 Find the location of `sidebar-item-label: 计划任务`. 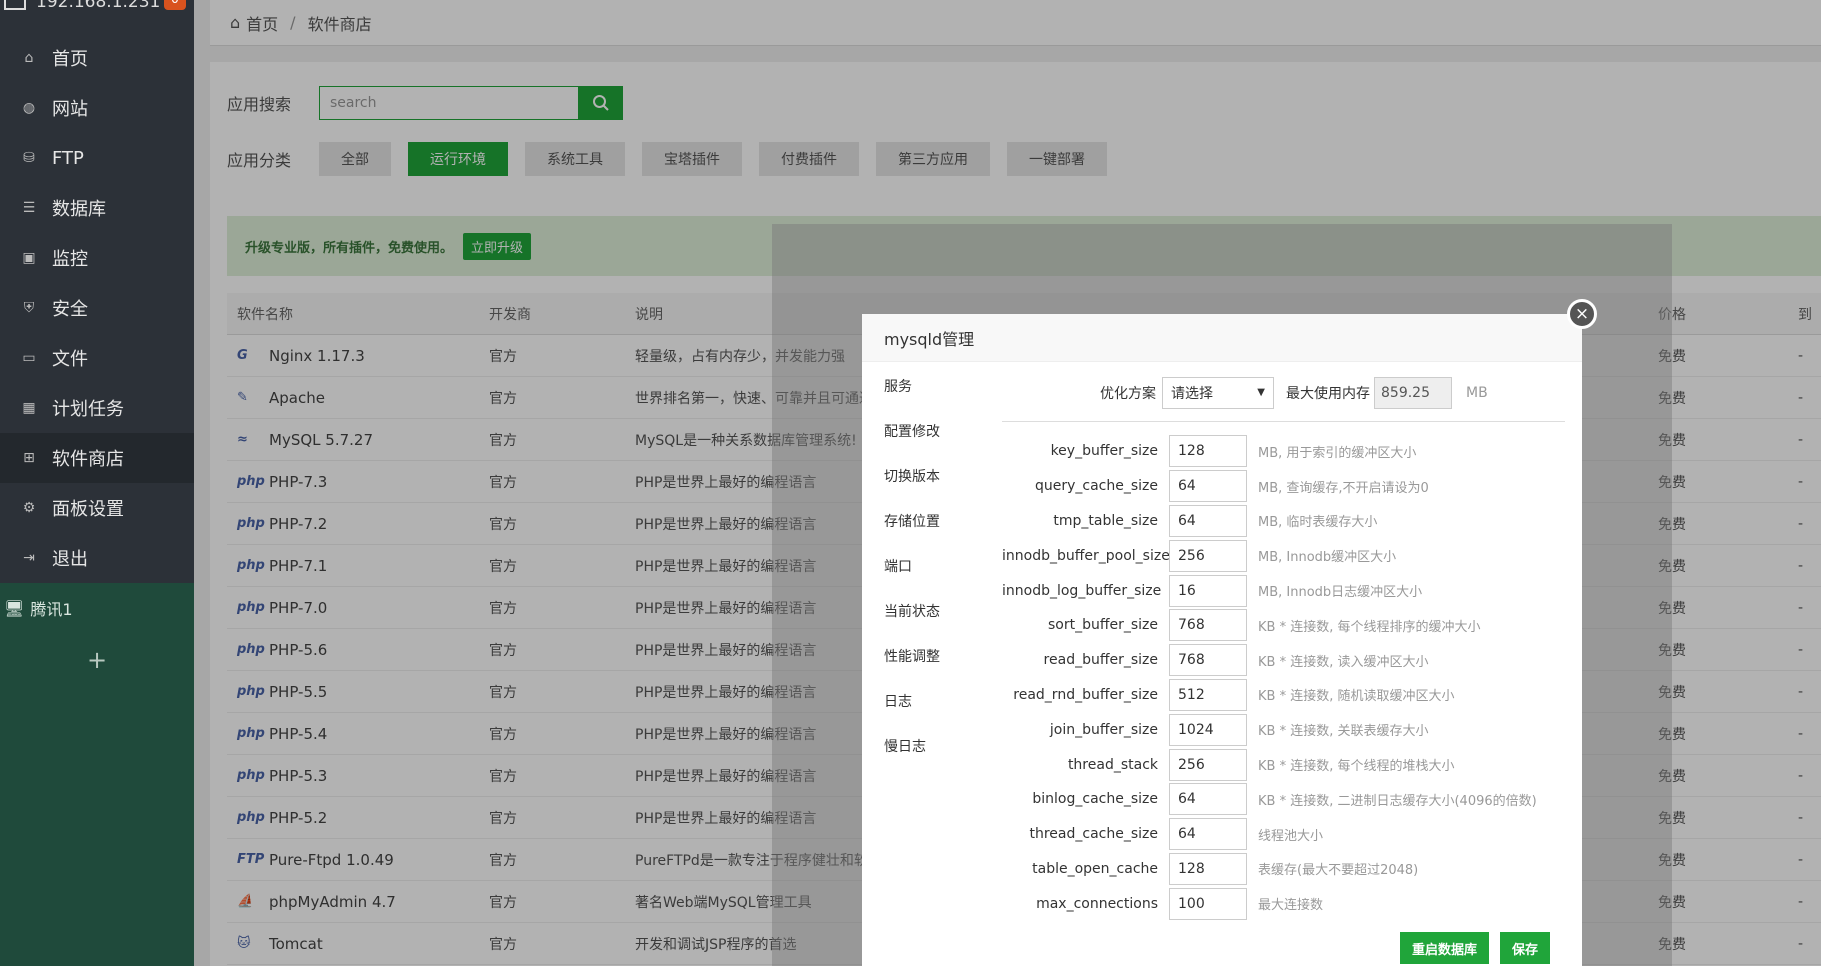

sidebar-item-label: 计划任务 is located at coordinates (88, 409).